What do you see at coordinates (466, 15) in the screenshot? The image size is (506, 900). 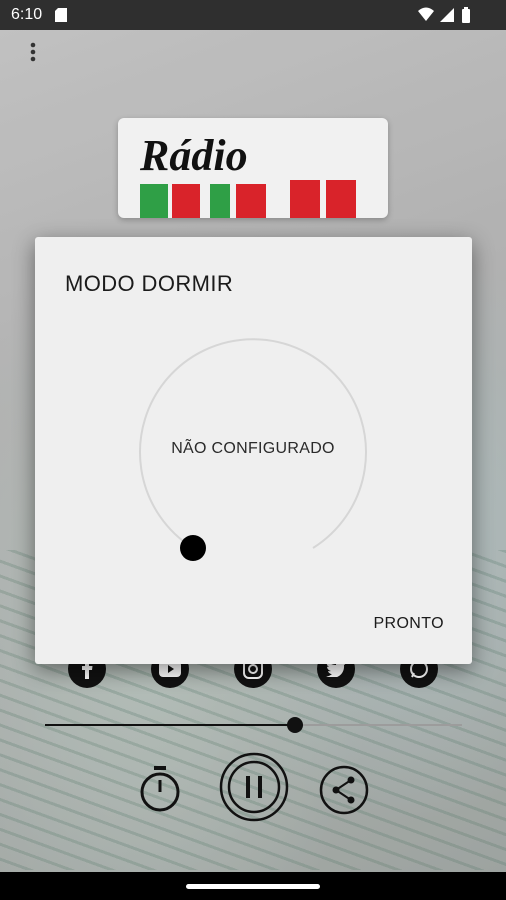 I see `battery-icon` at bounding box center [466, 15].